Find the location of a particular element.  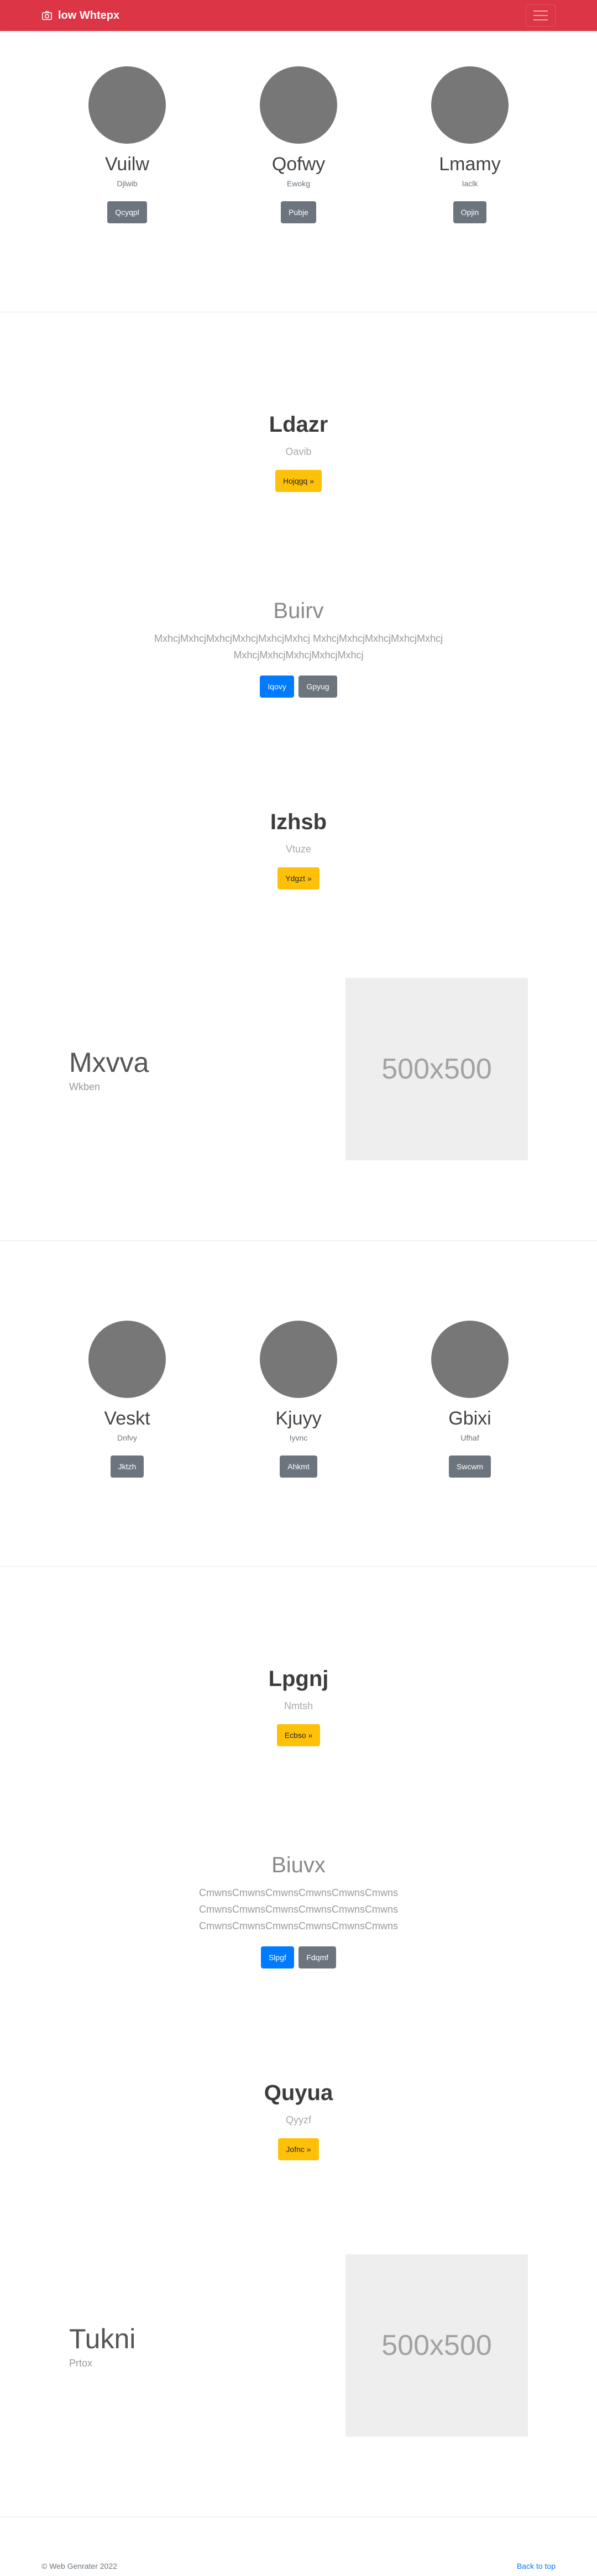

member-role: Ewokg is located at coordinates (298, 183).